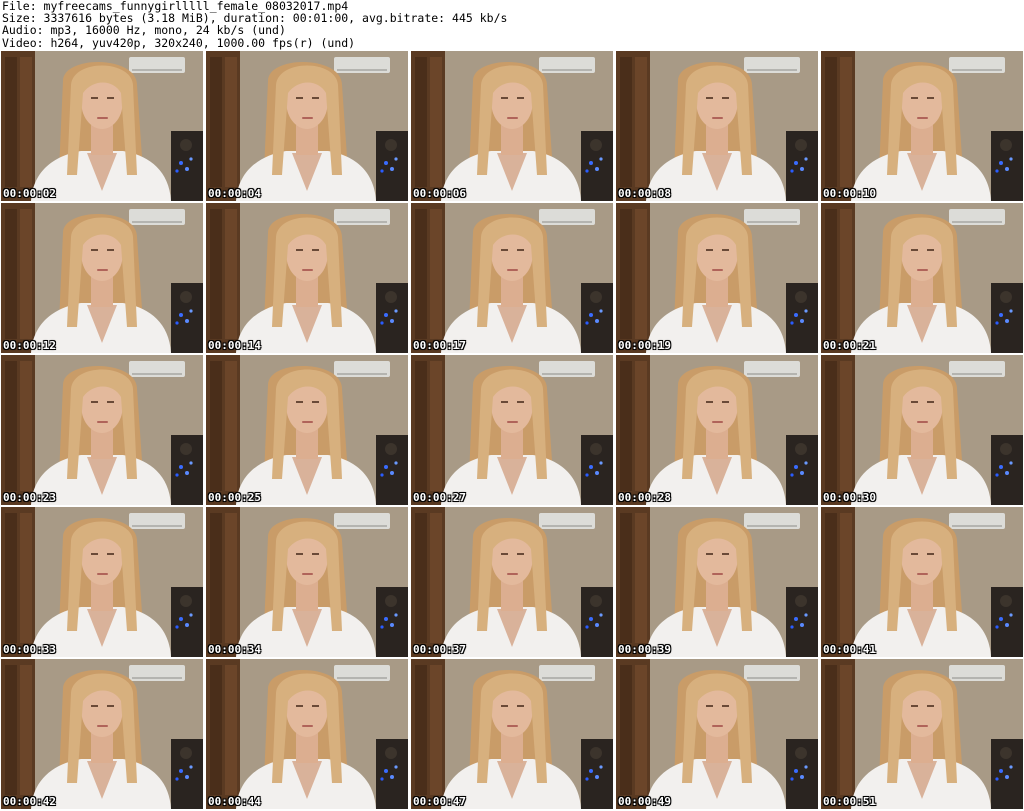 This screenshot has height=811, width=1024. What do you see at coordinates (849, 801) in the screenshot?
I see `thumbnail-timestamp: 00:00:51` at bounding box center [849, 801].